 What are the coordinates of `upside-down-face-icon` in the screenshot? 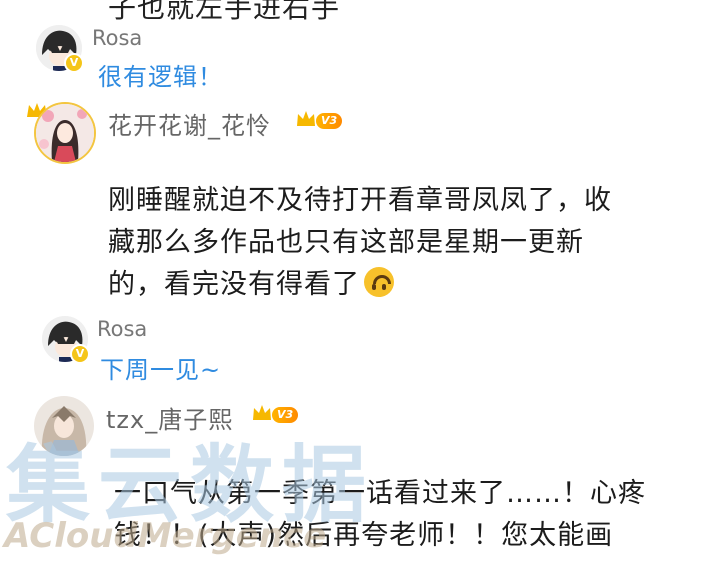 It's located at (379, 282).